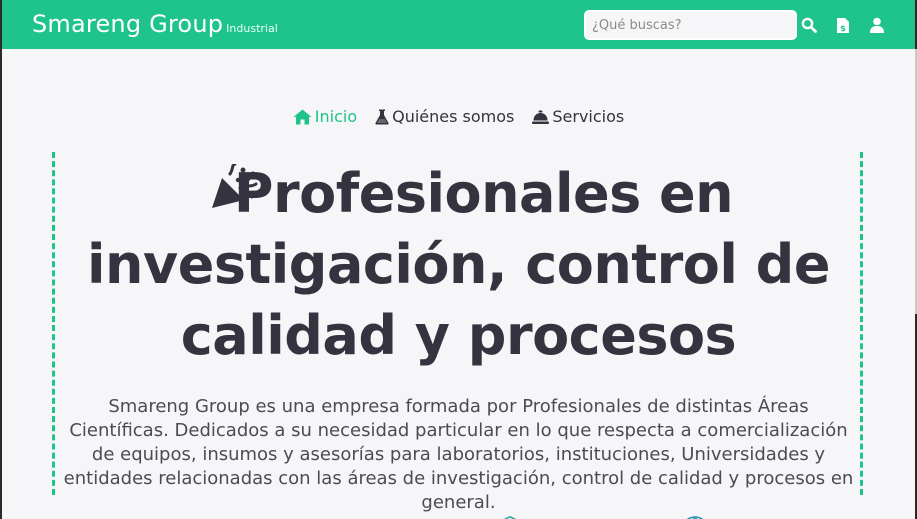  What do you see at coordinates (128, 24) in the screenshot?
I see `brand-name: Smareng Group` at bounding box center [128, 24].